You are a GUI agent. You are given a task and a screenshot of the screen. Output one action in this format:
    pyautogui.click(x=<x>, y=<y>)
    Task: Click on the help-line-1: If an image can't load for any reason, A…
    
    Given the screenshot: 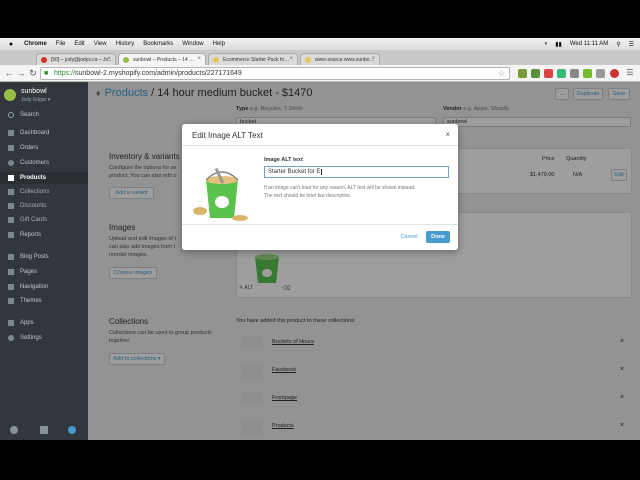 What is the action you would take?
    pyautogui.click(x=340, y=188)
    